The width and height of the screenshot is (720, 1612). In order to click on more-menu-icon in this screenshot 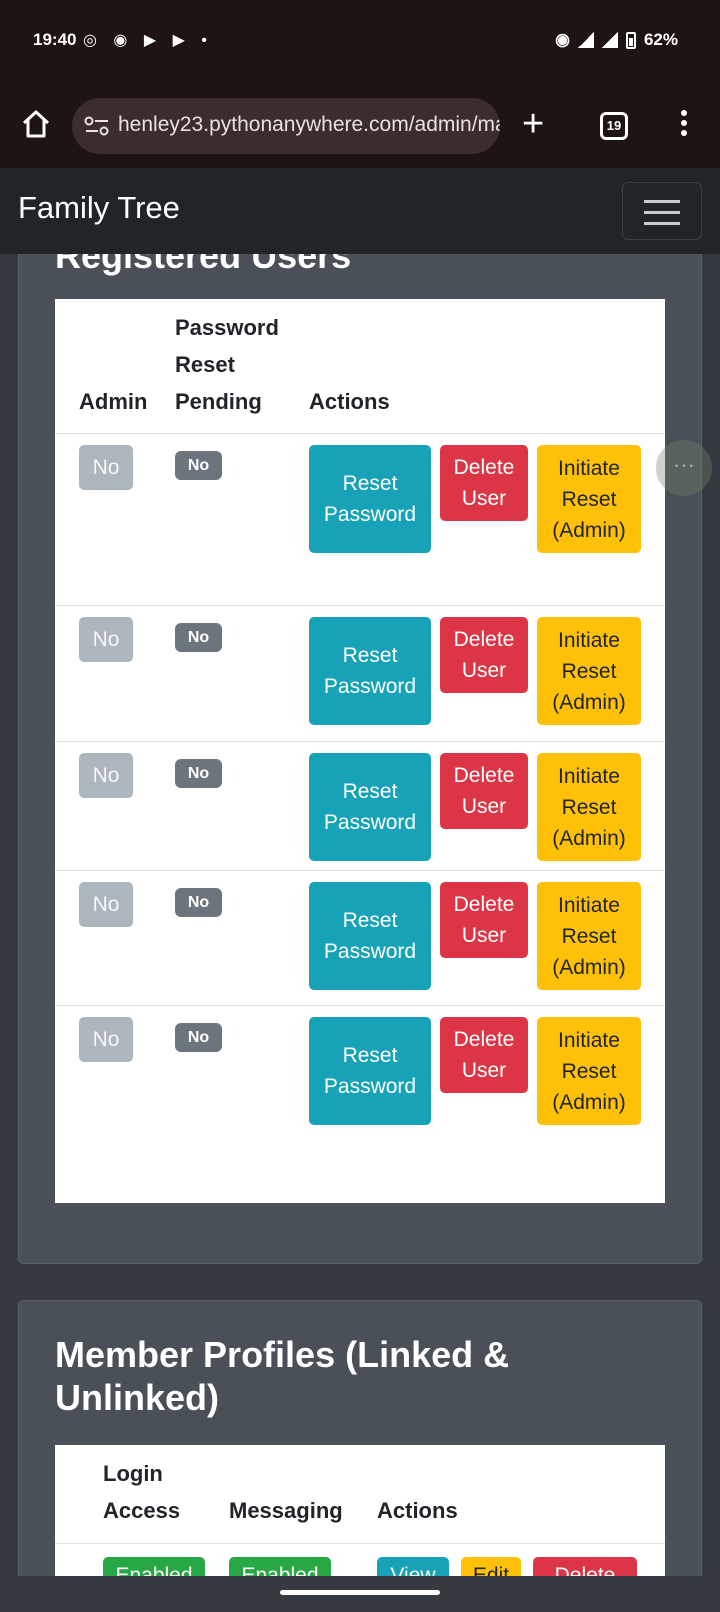, I will do `click(684, 126)`.